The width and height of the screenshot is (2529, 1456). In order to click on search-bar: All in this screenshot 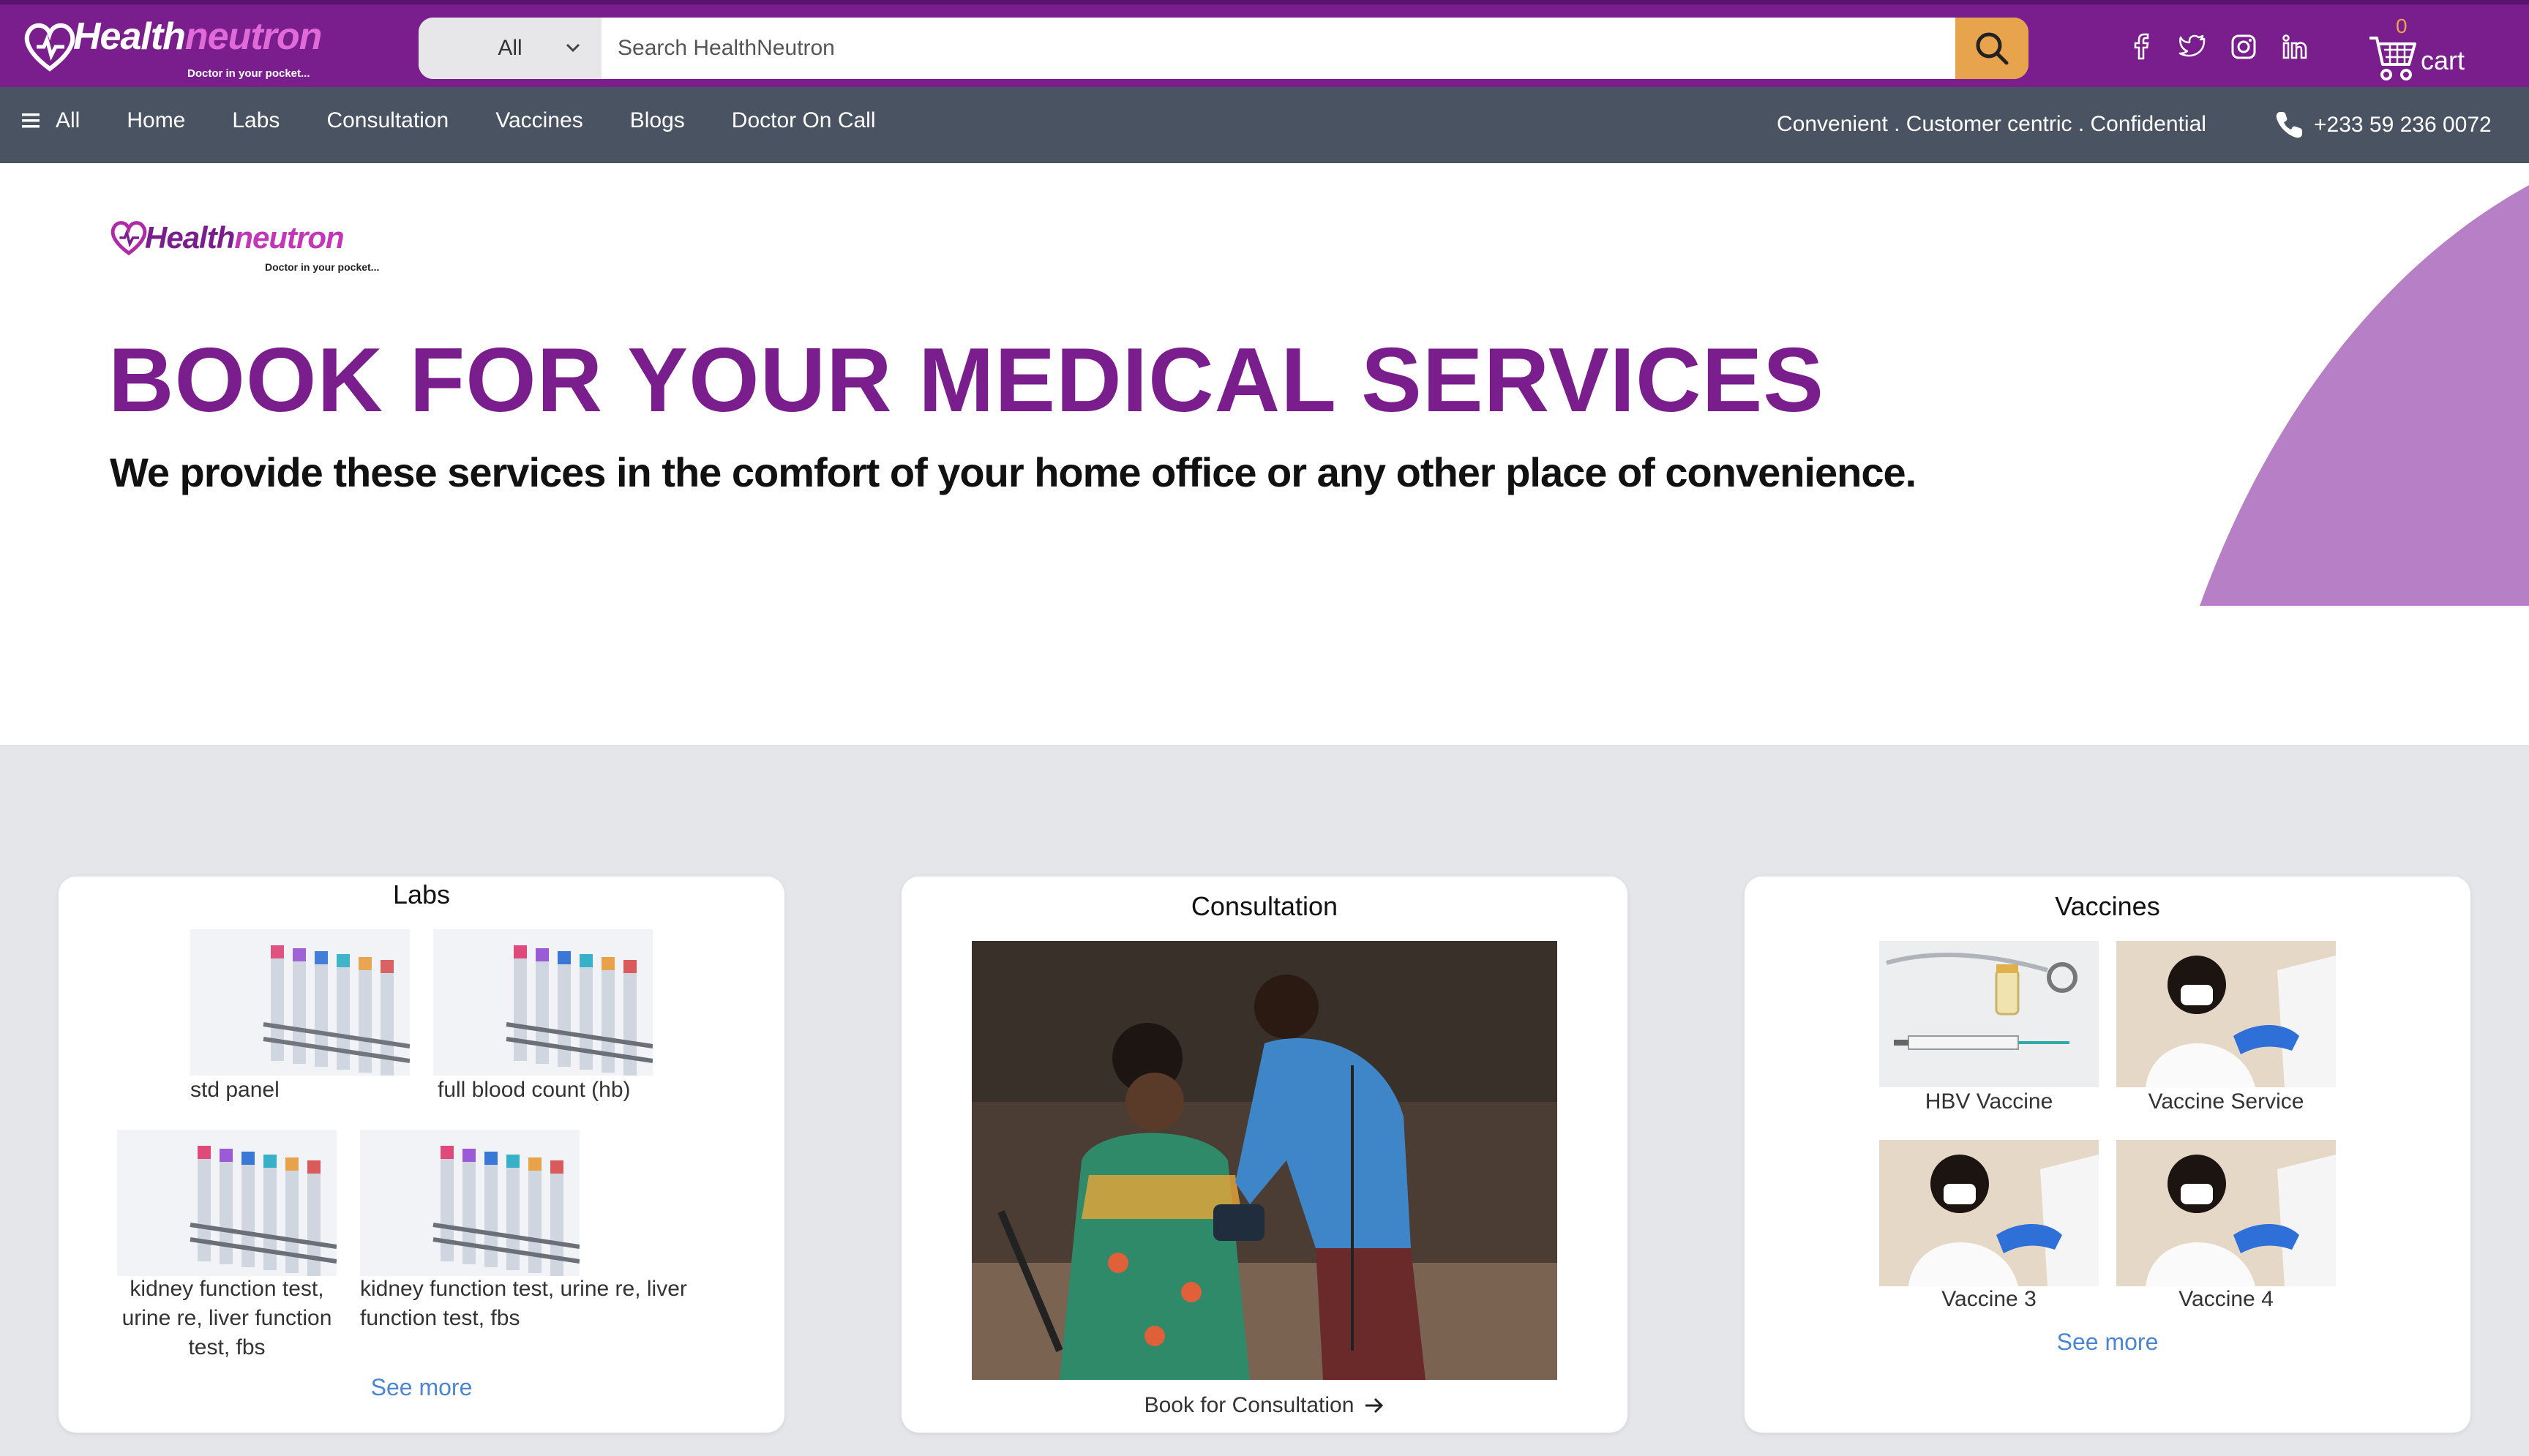, I will do `click(1224, 49)`.